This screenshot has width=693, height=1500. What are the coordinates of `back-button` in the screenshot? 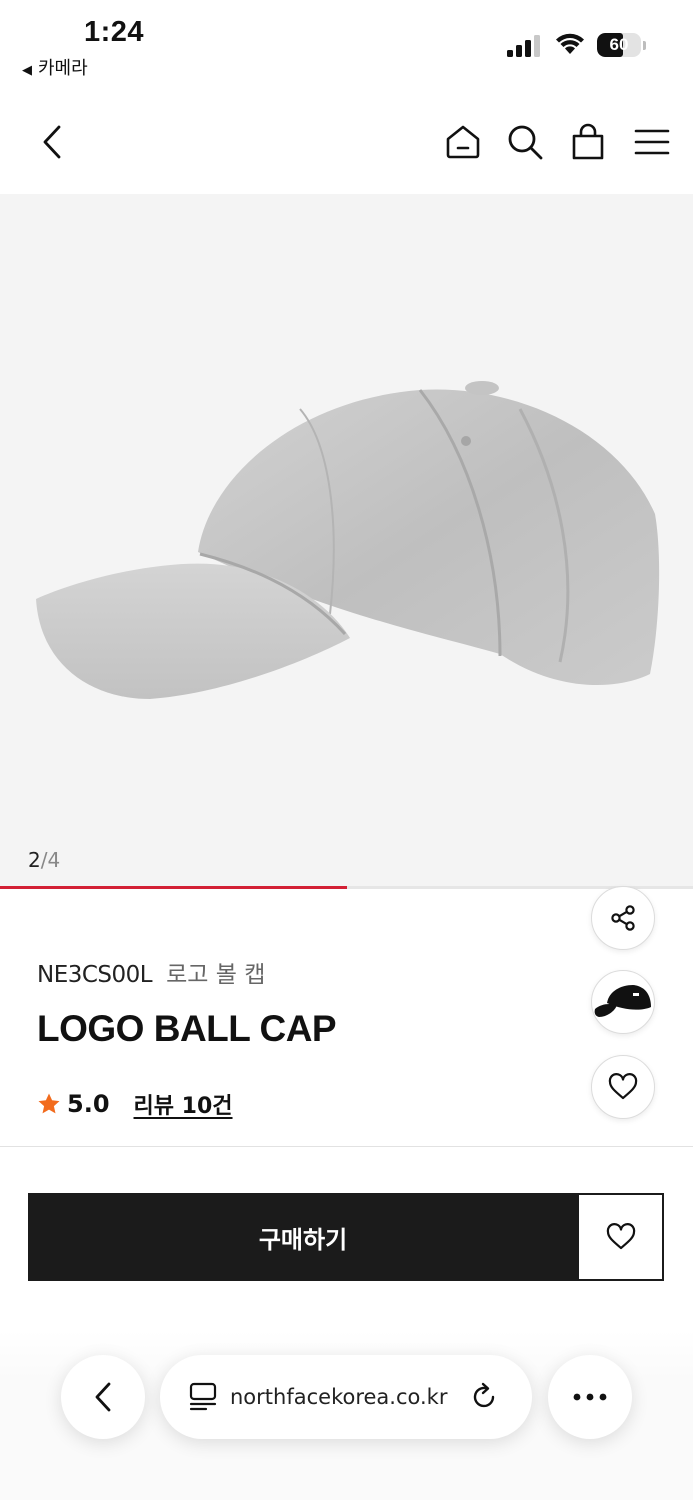 It's located at (52, 142).